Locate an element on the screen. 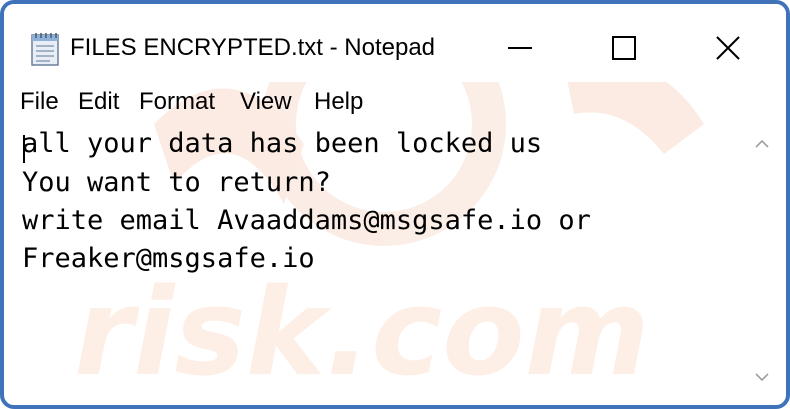 This screenshot has width=790, height=409. chevron-down-icon is located at coordinates (762, 377).